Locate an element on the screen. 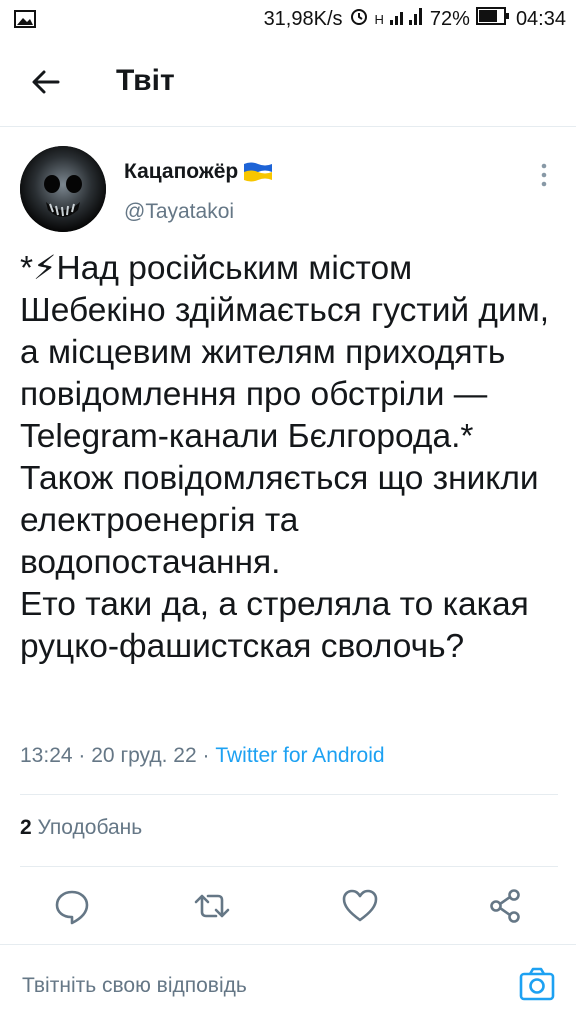  tweet-source-link: Twitter for Android is located at coordinates (299, 755).